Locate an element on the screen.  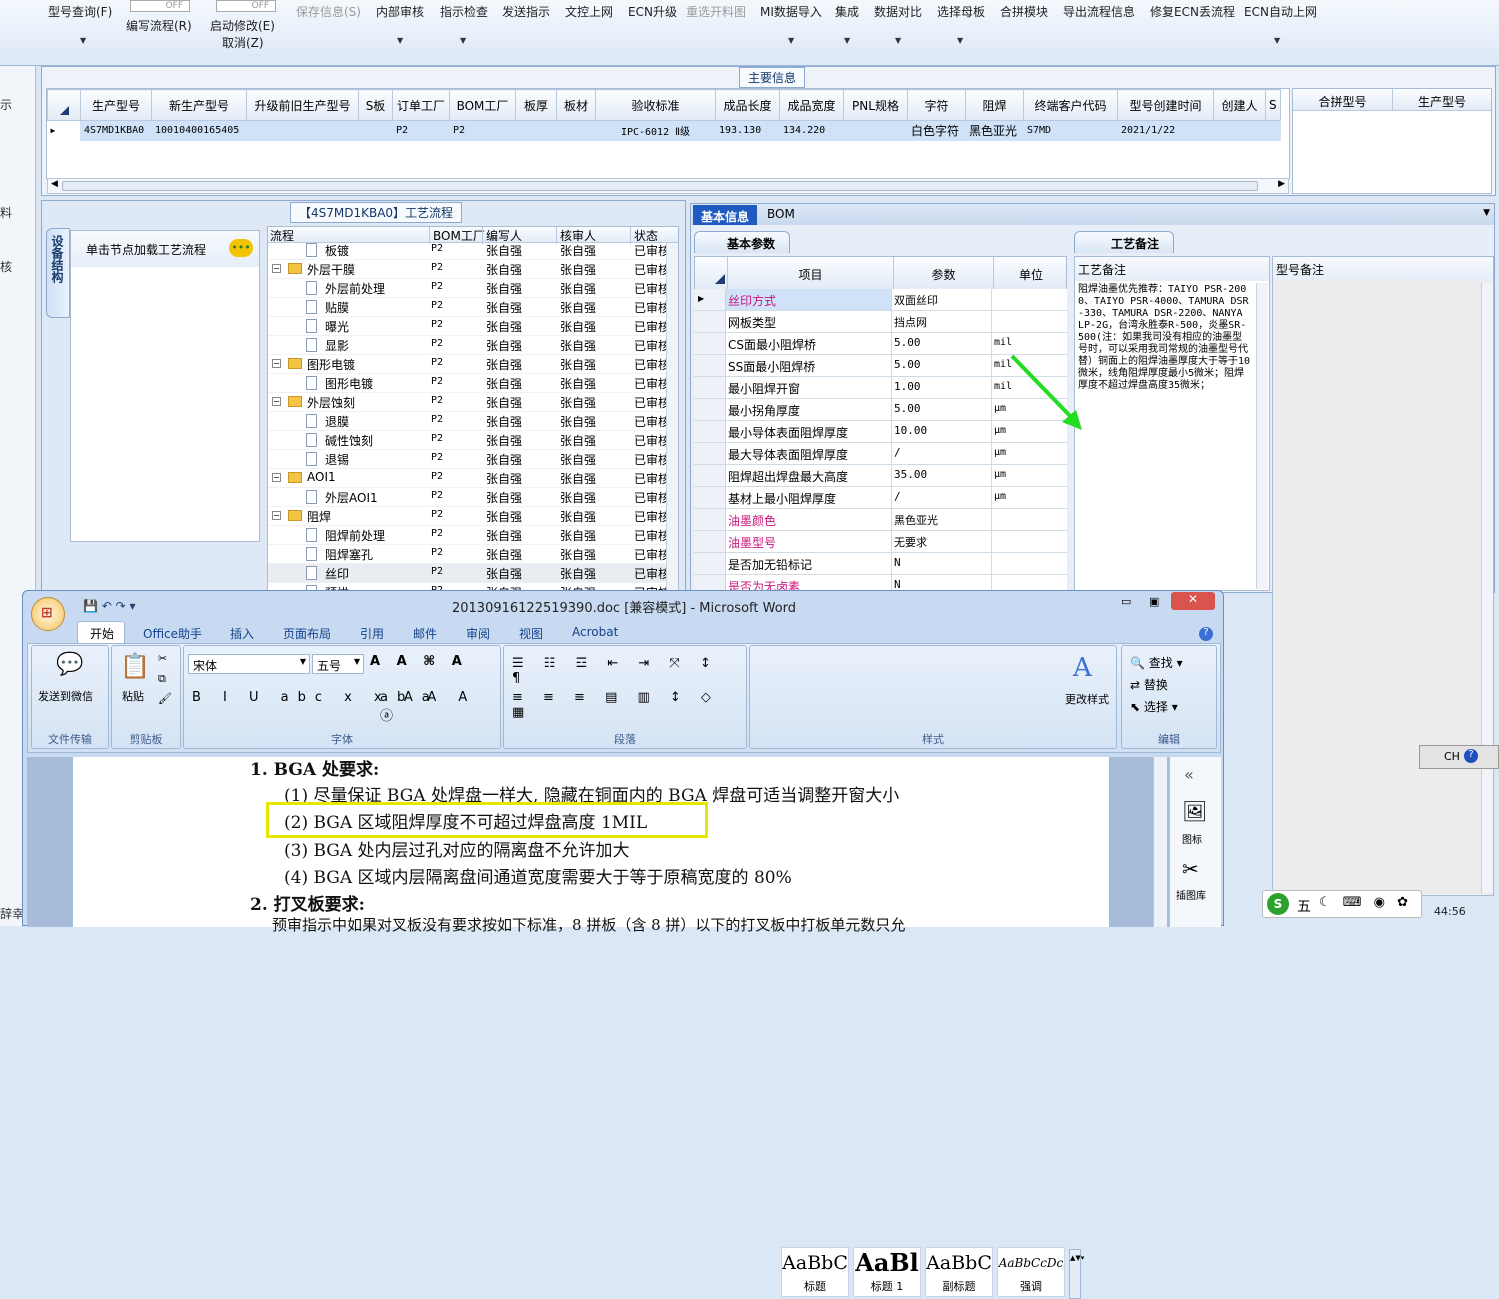
flow-row: 碱性蚀刻 P2 张自强 张自强 已审核 is located at coordinates (467, 440).